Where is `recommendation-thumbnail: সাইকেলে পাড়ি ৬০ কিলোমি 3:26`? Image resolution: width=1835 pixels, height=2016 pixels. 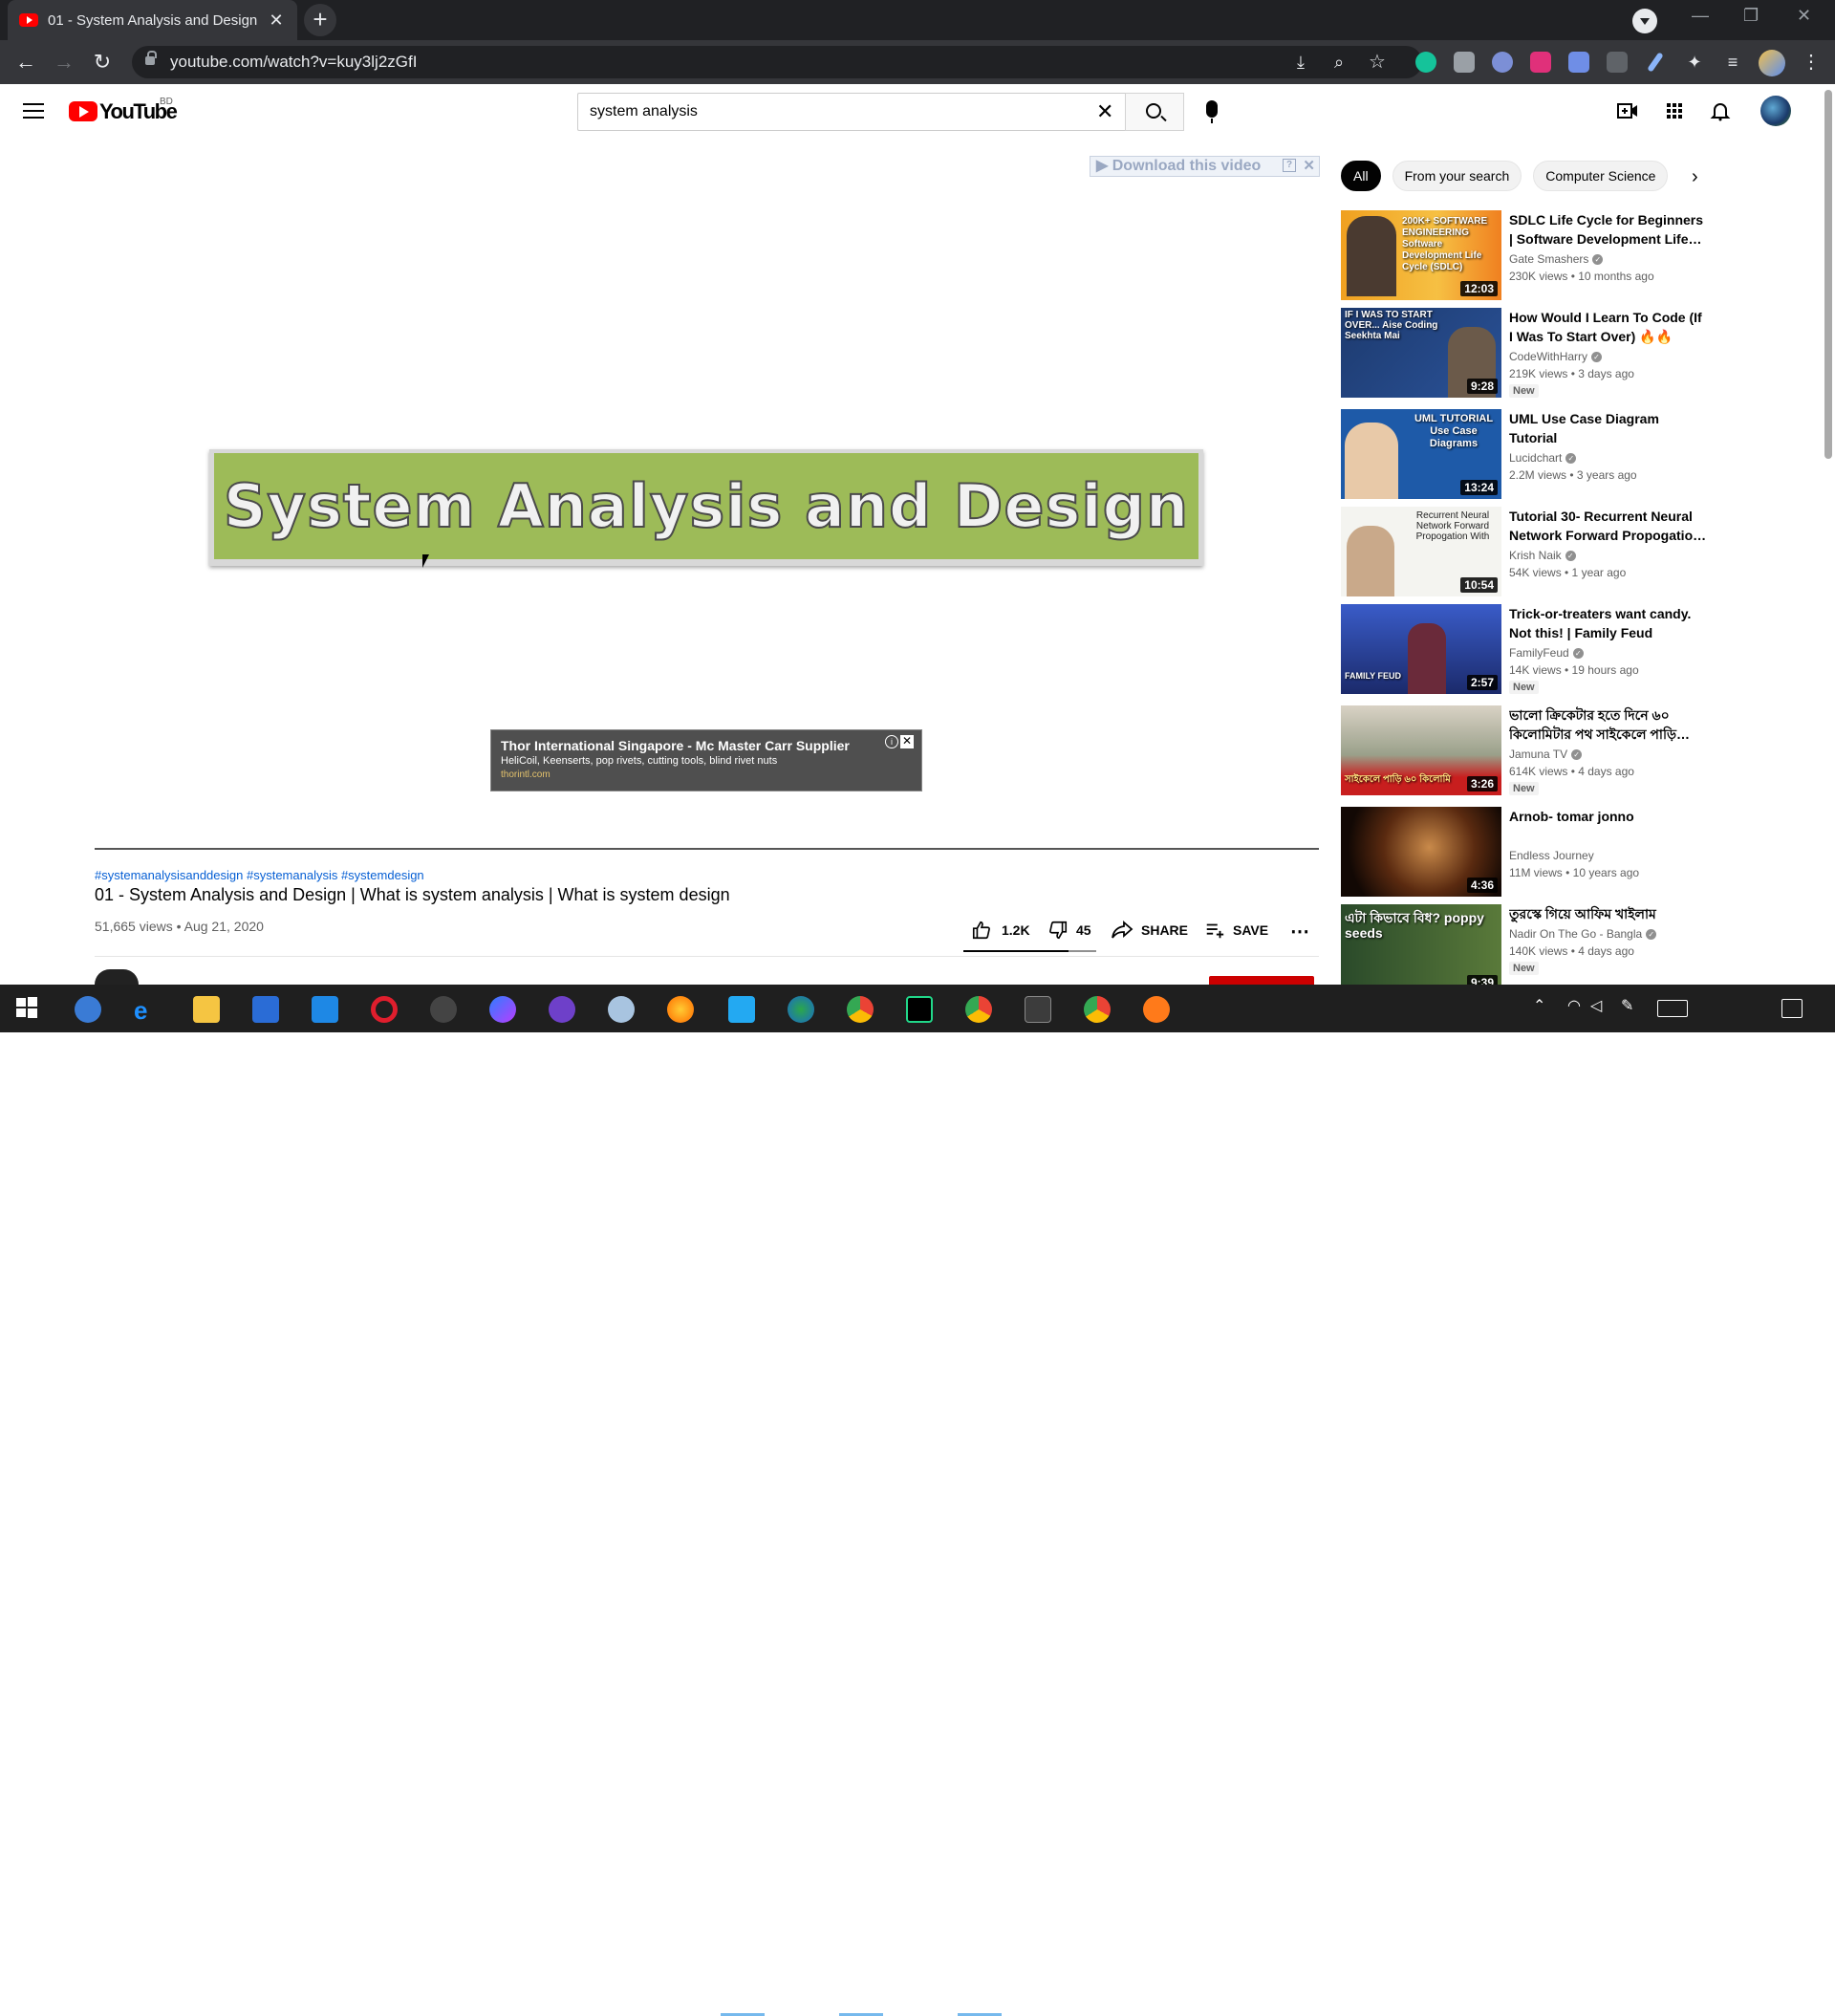
recommendation-thumbnail: সাইকেলে পাড়ি ৬০ কিলোমি 3:26 is located at coordinates (1421, 750).